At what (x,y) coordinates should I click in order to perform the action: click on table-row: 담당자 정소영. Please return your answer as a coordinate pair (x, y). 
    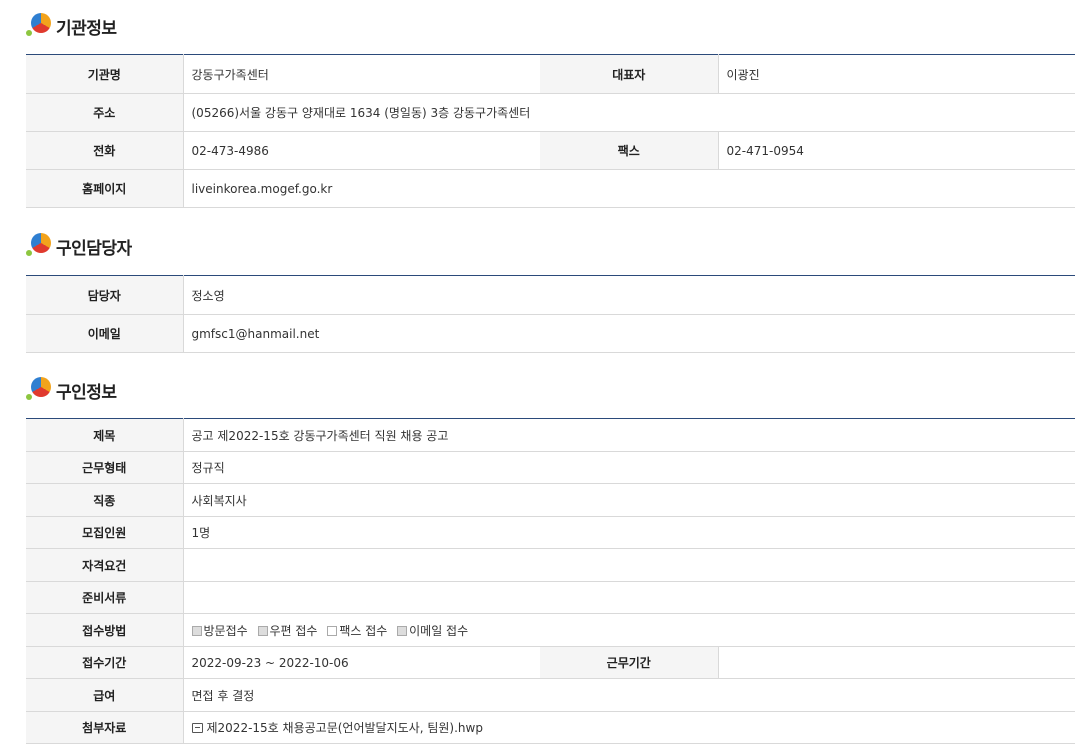
    Looking at the image, I should click on (550, 295).